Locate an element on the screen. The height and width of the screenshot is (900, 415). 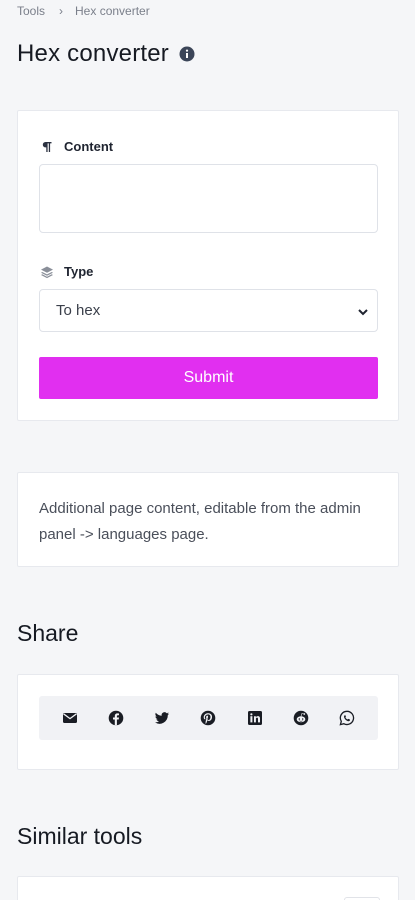
layers-icon is located at coordinates (47, 272).